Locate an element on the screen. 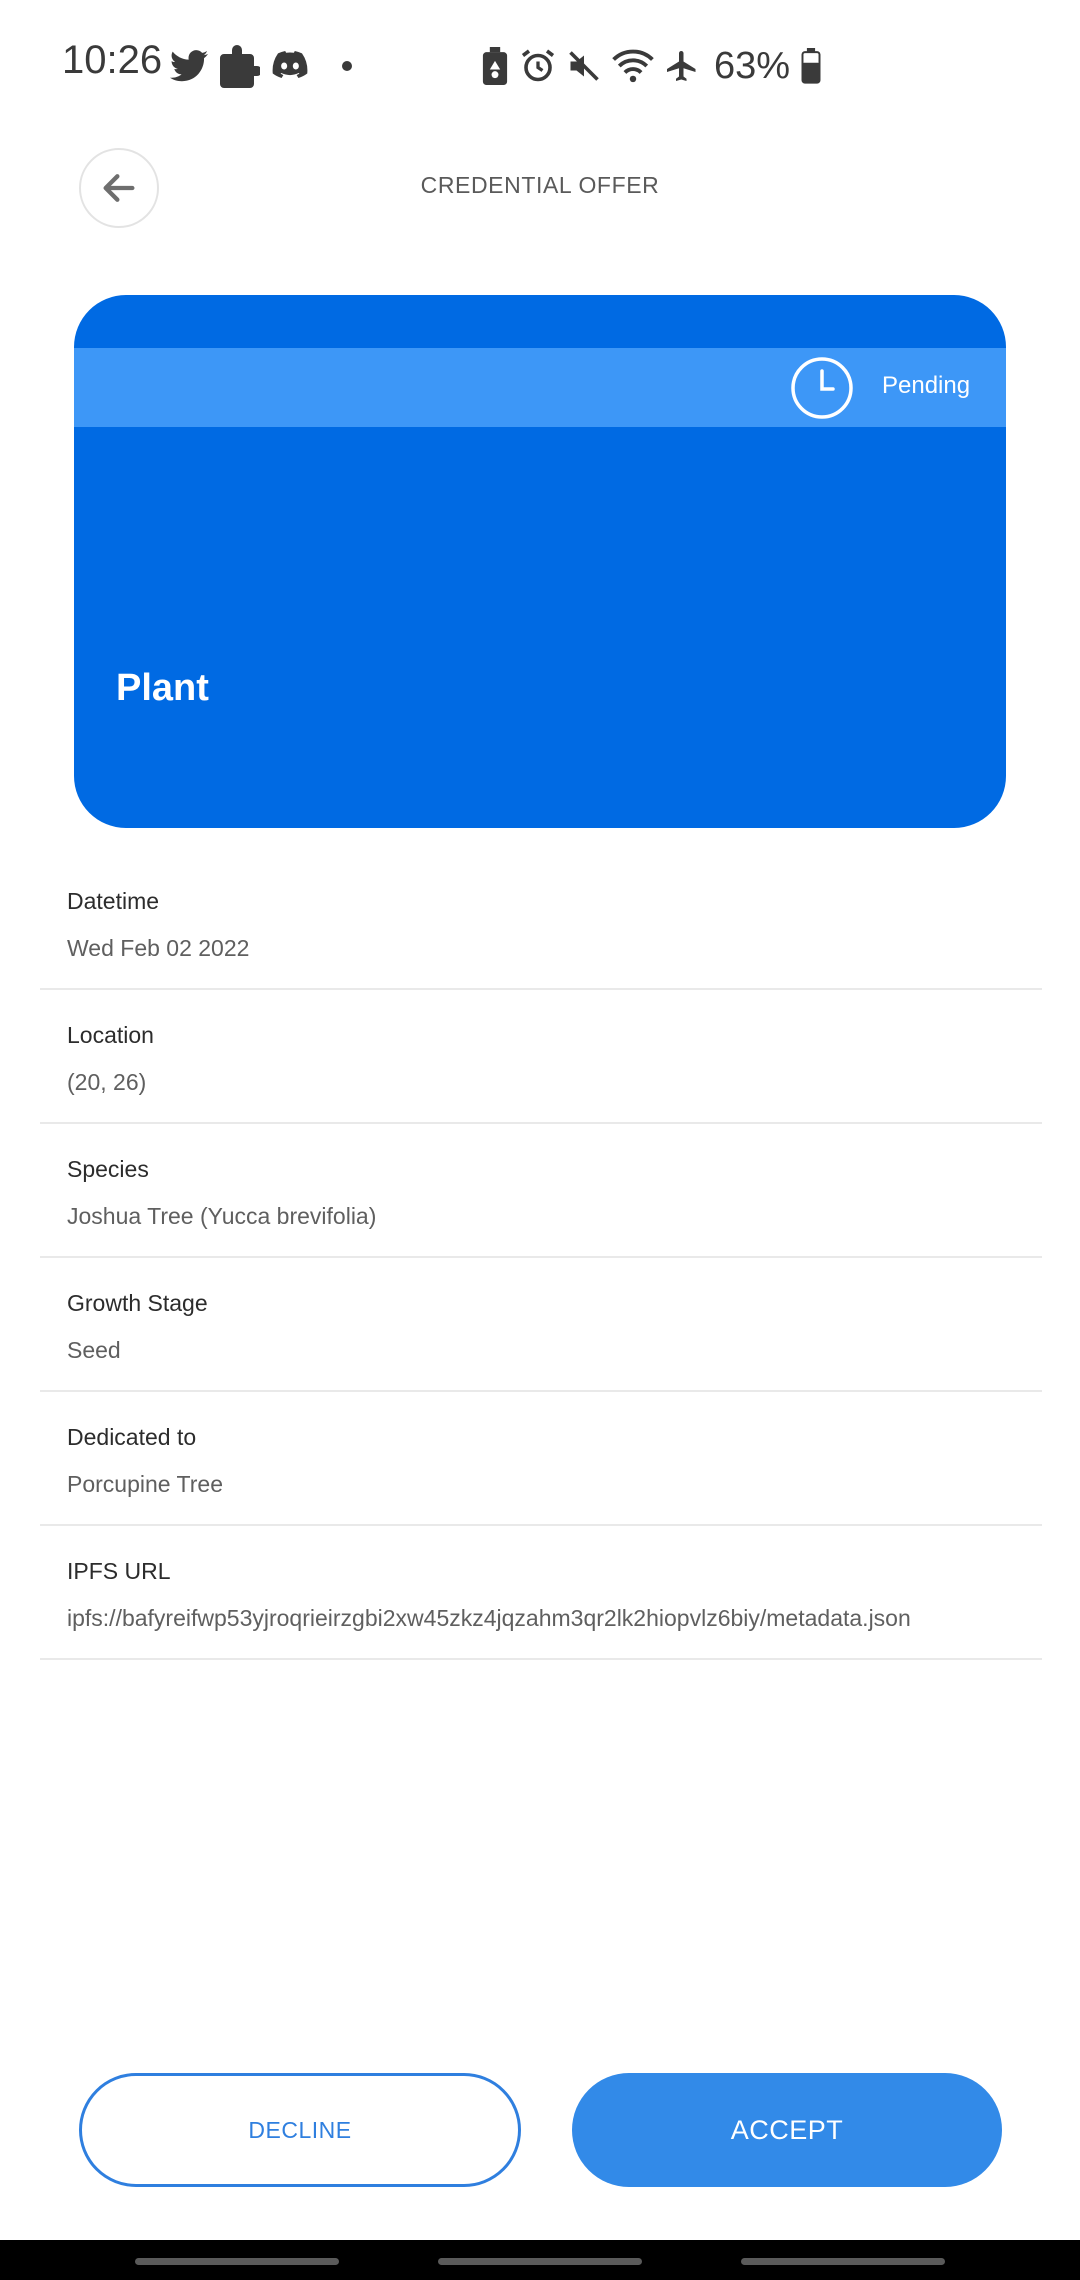 The image size is (1080, 2280). battery-icon is located at coordinates (811, 66).